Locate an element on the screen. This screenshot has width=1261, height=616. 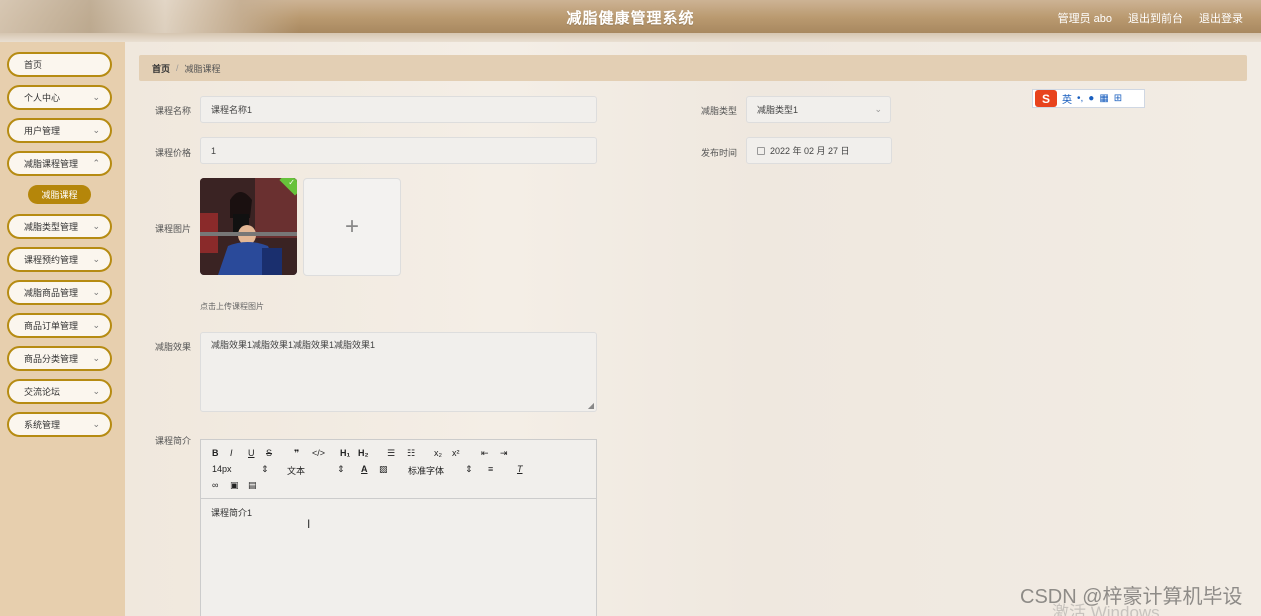
sidebar-item-course-management: 减脂课程管理 ⌃ is located at coordinates (59, 163).